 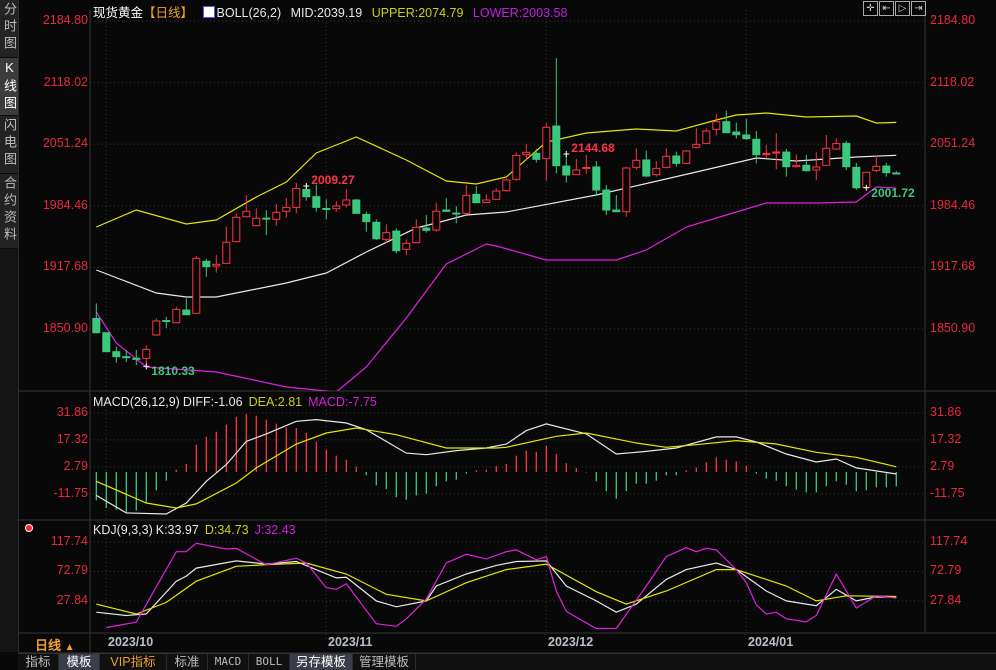 What do you see at coordinates (72, 570) in the screenshot?
I see `kdj-axis-label-left: 72.79` at bounding box center [72, 570].